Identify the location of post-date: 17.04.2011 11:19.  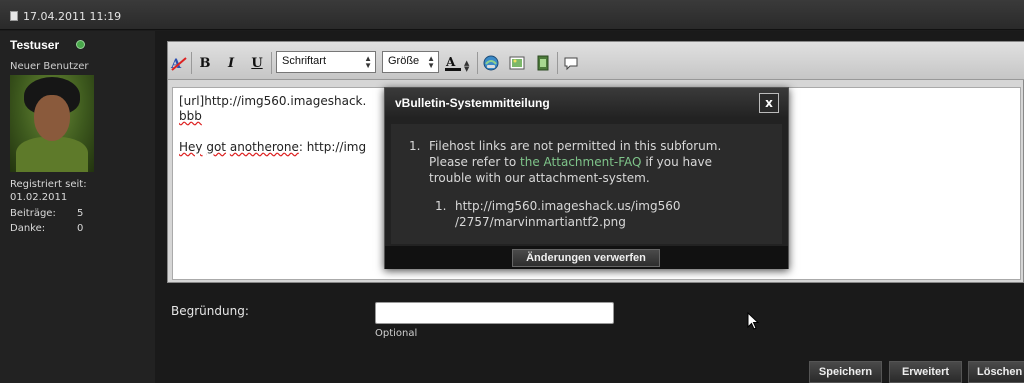
(72, 16).